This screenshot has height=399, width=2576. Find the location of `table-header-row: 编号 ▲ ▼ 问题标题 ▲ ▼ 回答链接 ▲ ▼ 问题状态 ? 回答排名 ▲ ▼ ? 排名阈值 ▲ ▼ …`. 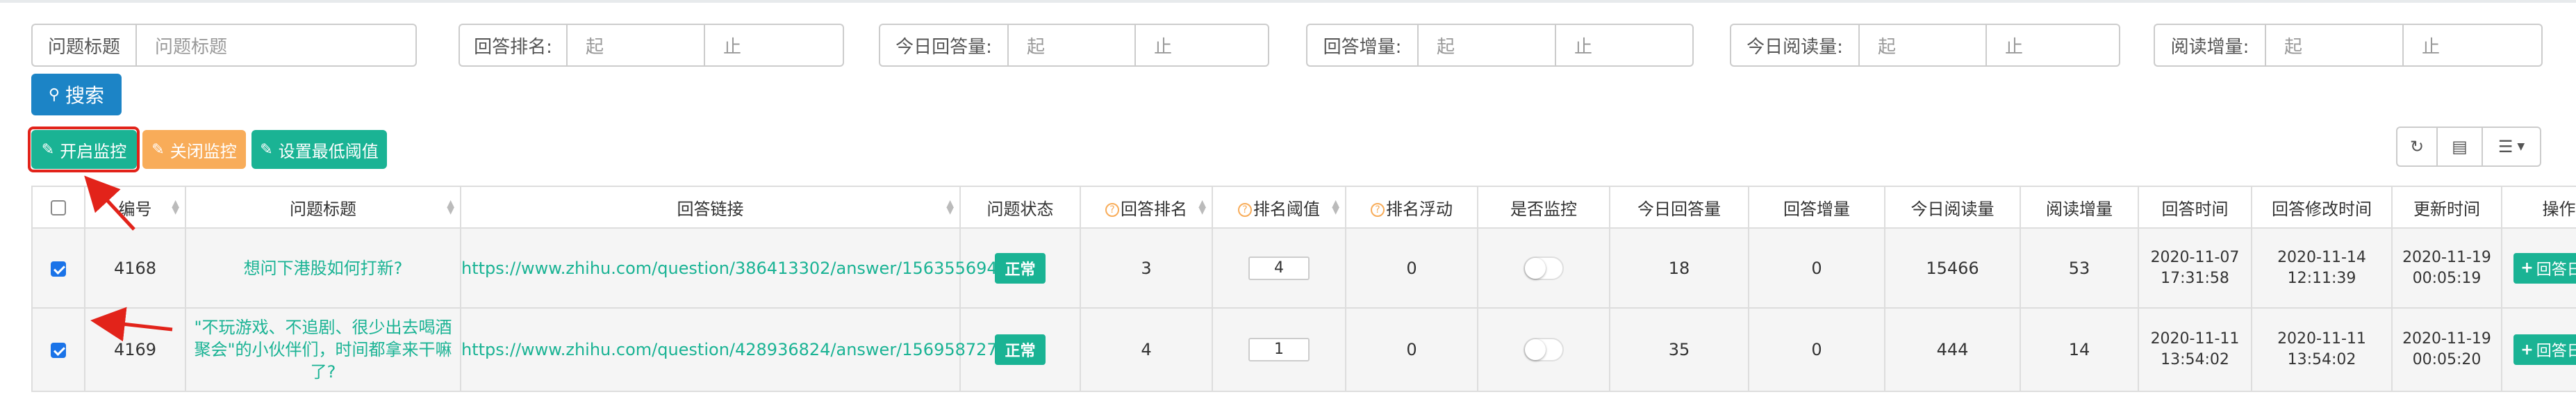

table-header-row: 编号 ▲ ▼ 问题标题 ▲ ▼ 回答链接 ▲ ▼ 问题状态 ? 回答排名 ▲ ▼ ? 排名阈值 ▲ ▼ … is located at coordinates (1304, 207).